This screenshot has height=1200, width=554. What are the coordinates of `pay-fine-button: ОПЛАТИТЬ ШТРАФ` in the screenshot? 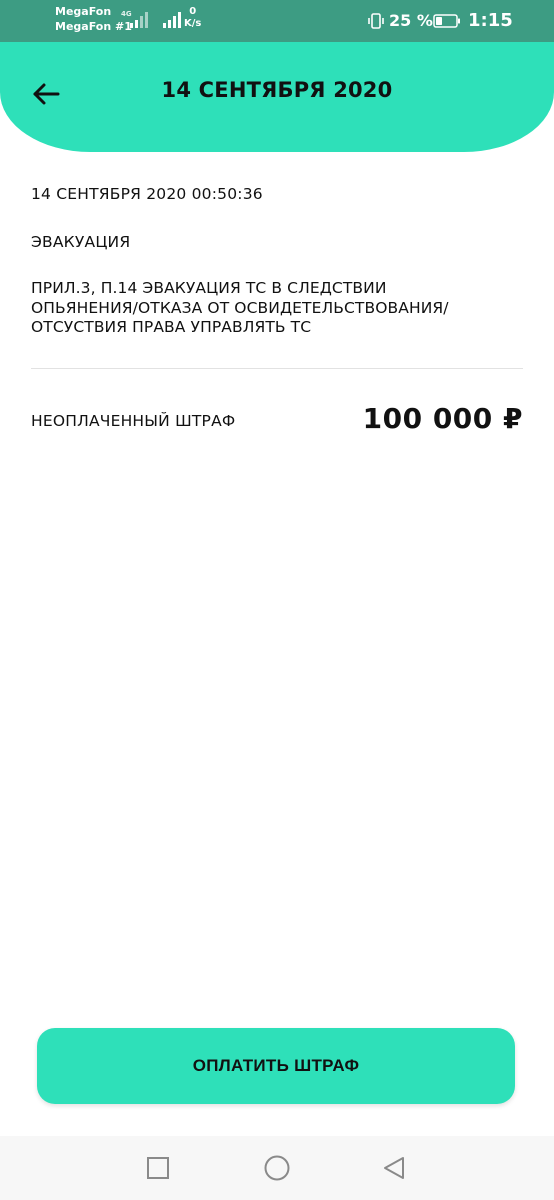 It's located at (276, 1066).